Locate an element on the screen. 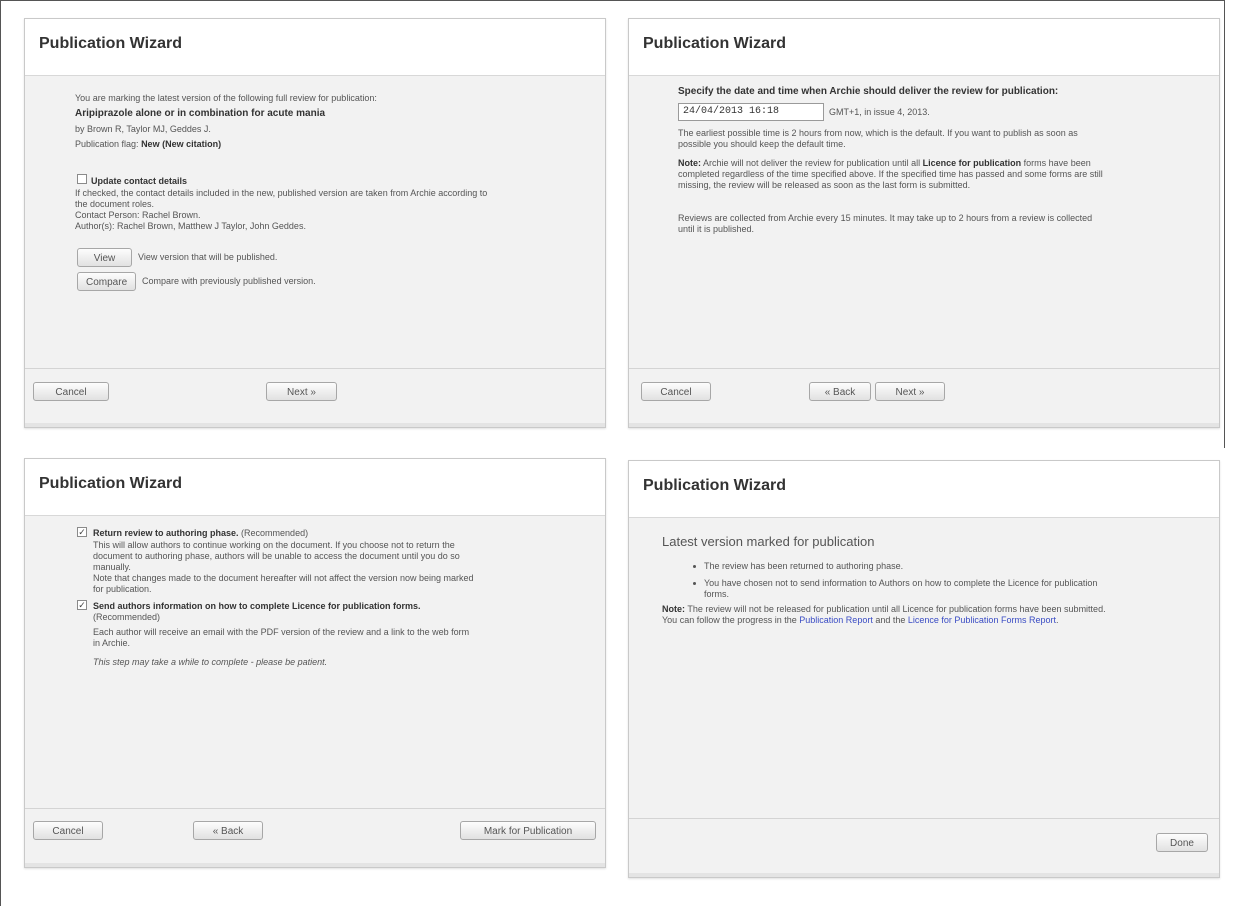  return-review-label-text: Return review to authoring phase. is located at coordinates (166, 533).